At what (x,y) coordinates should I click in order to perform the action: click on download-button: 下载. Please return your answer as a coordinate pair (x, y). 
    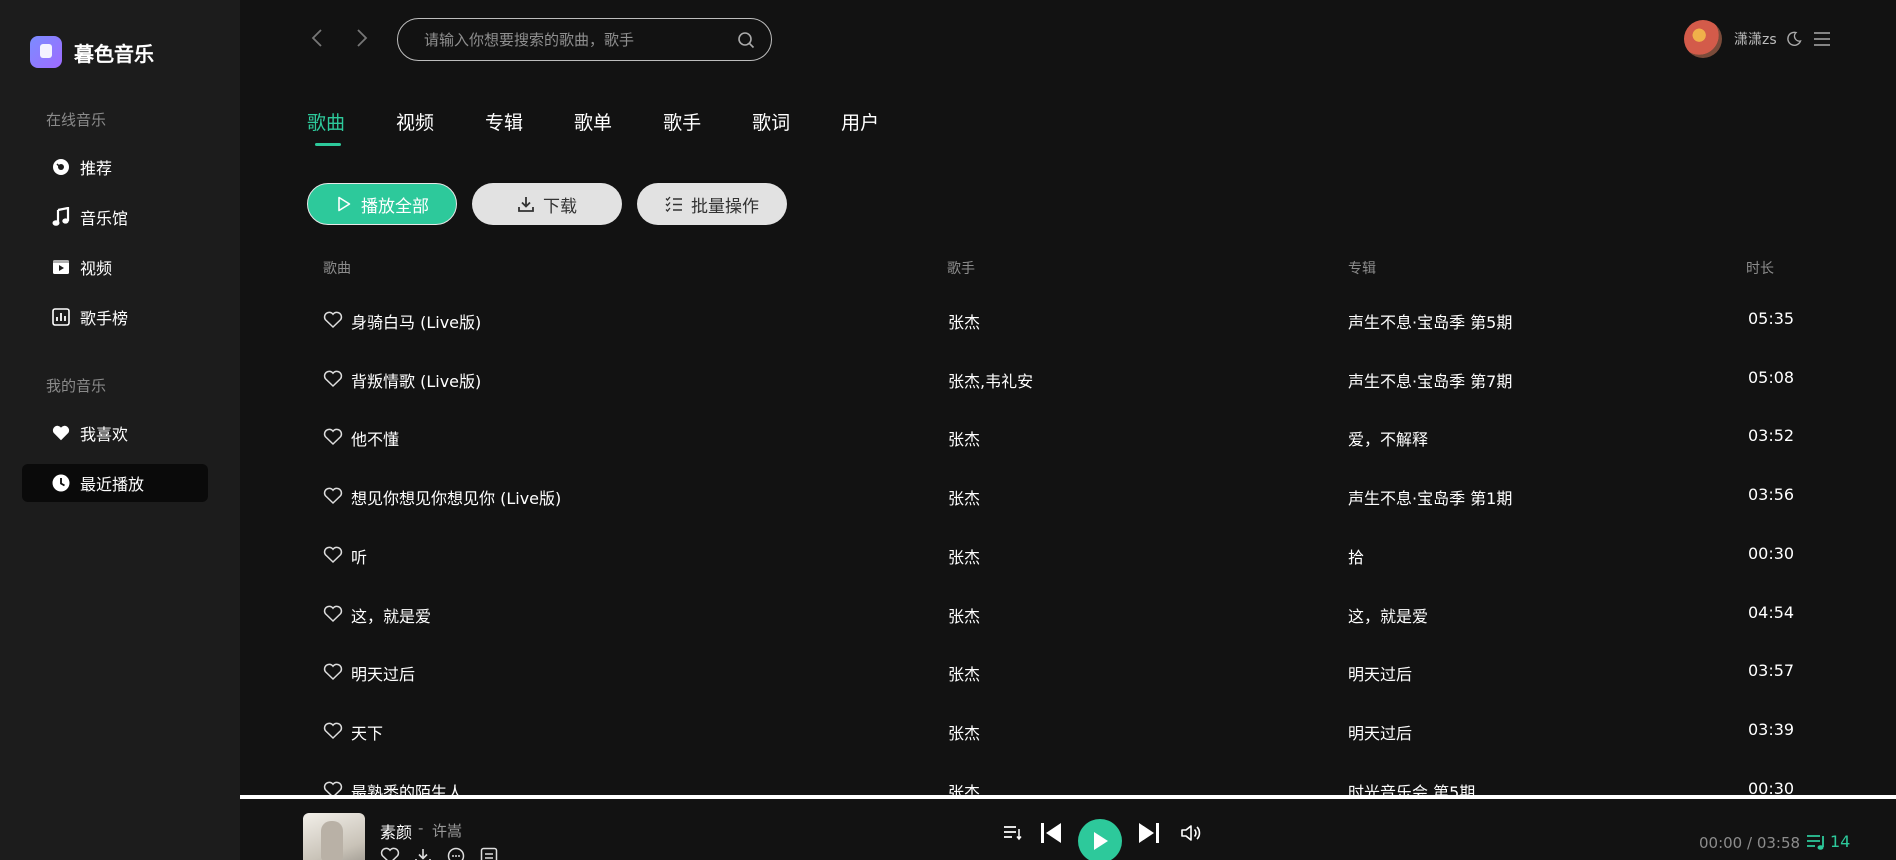
    Looking at the image, I should click on (547, 204).